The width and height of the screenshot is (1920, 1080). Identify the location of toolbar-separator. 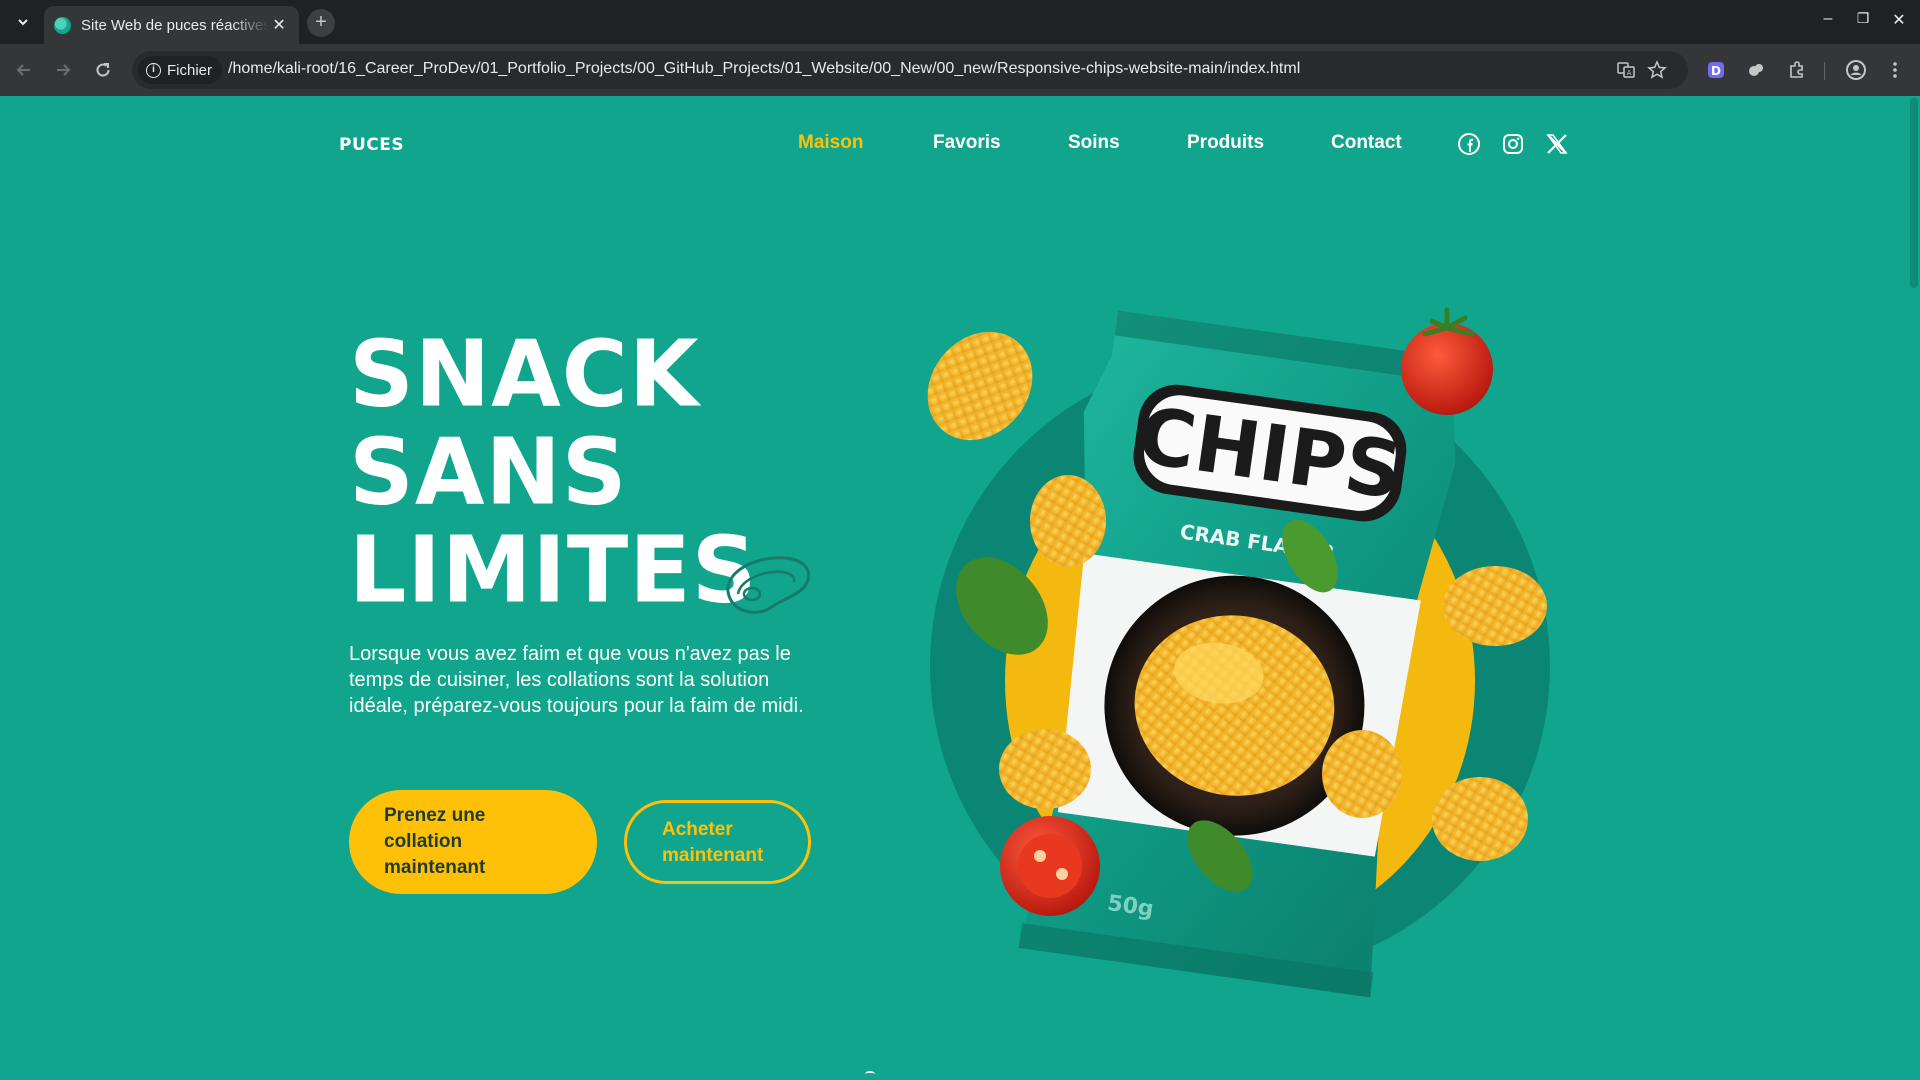
(1824, 71).